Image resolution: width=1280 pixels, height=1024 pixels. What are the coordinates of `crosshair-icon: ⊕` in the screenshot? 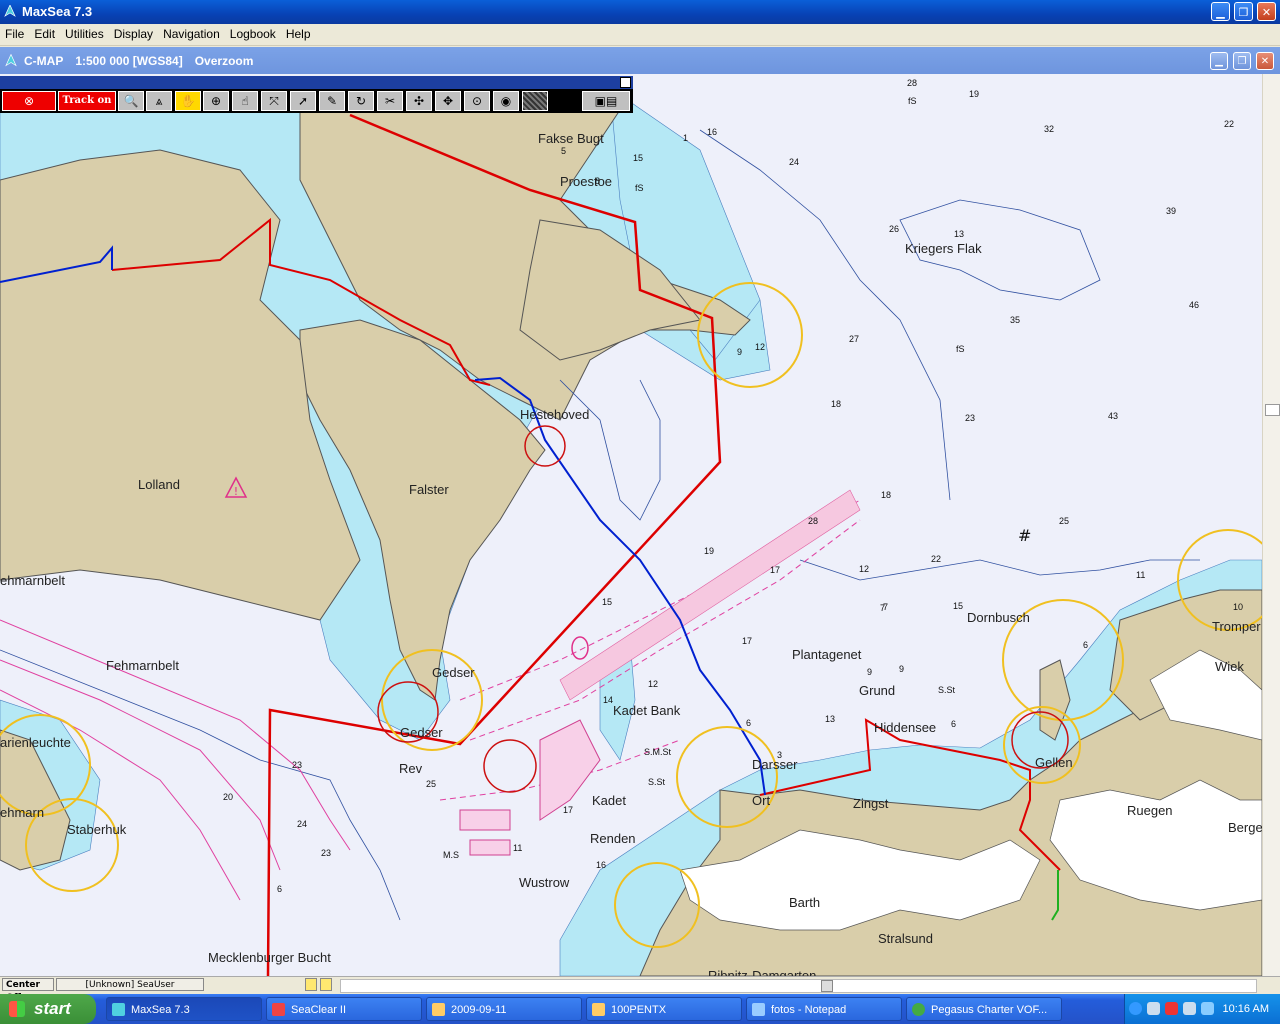 It's located at (216, 101).